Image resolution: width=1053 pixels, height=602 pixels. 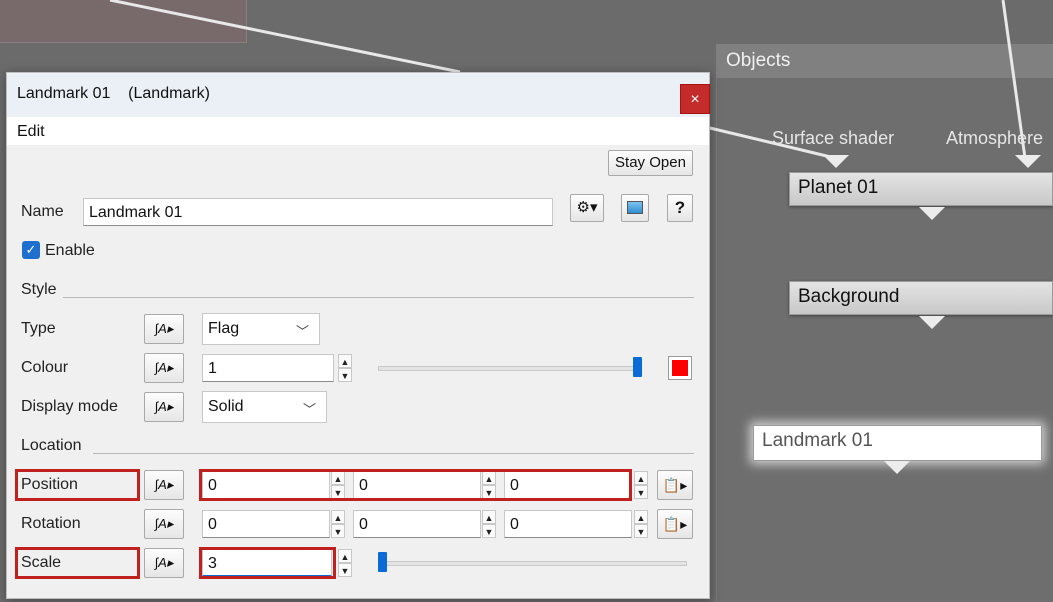 I want to click on settings-button: ⚙▾, so click(x=587, y=208).